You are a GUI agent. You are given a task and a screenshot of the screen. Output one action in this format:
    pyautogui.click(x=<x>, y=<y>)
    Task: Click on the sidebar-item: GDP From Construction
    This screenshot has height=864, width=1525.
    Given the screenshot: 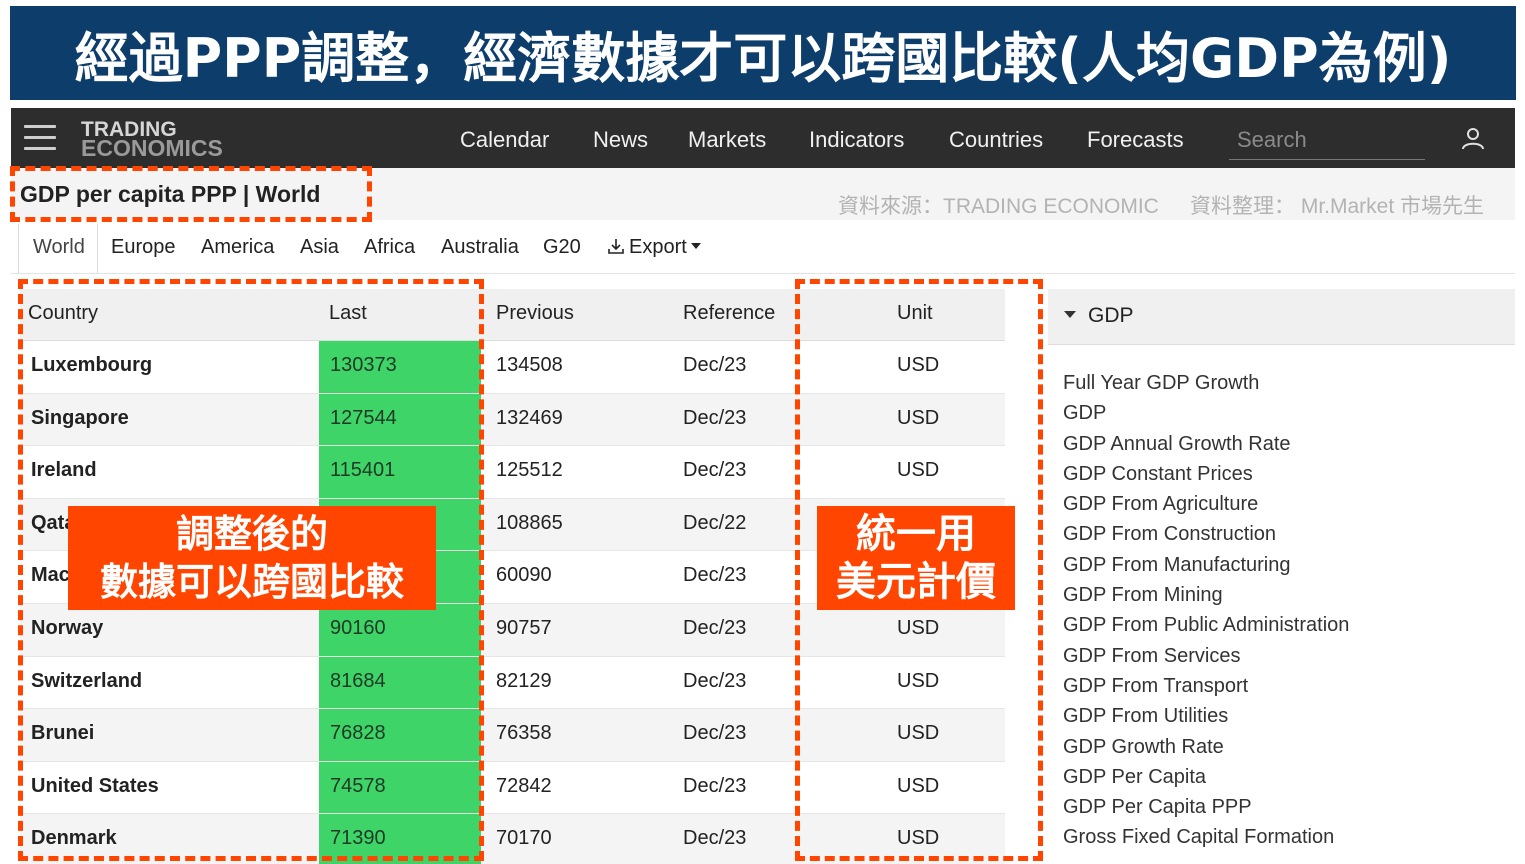 What is the action you would take?
    pyautogui.click(x=1206, y=534)
    